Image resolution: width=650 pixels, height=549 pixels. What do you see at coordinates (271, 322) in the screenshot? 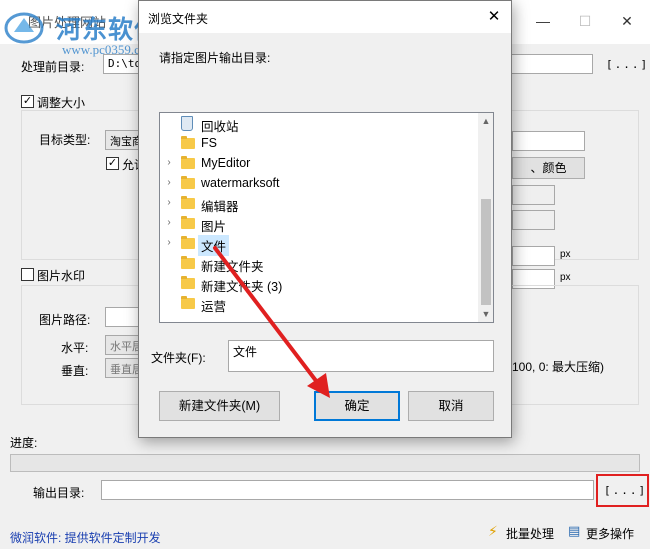
I see `annotation-arrow` at bounding box center [271, 322].